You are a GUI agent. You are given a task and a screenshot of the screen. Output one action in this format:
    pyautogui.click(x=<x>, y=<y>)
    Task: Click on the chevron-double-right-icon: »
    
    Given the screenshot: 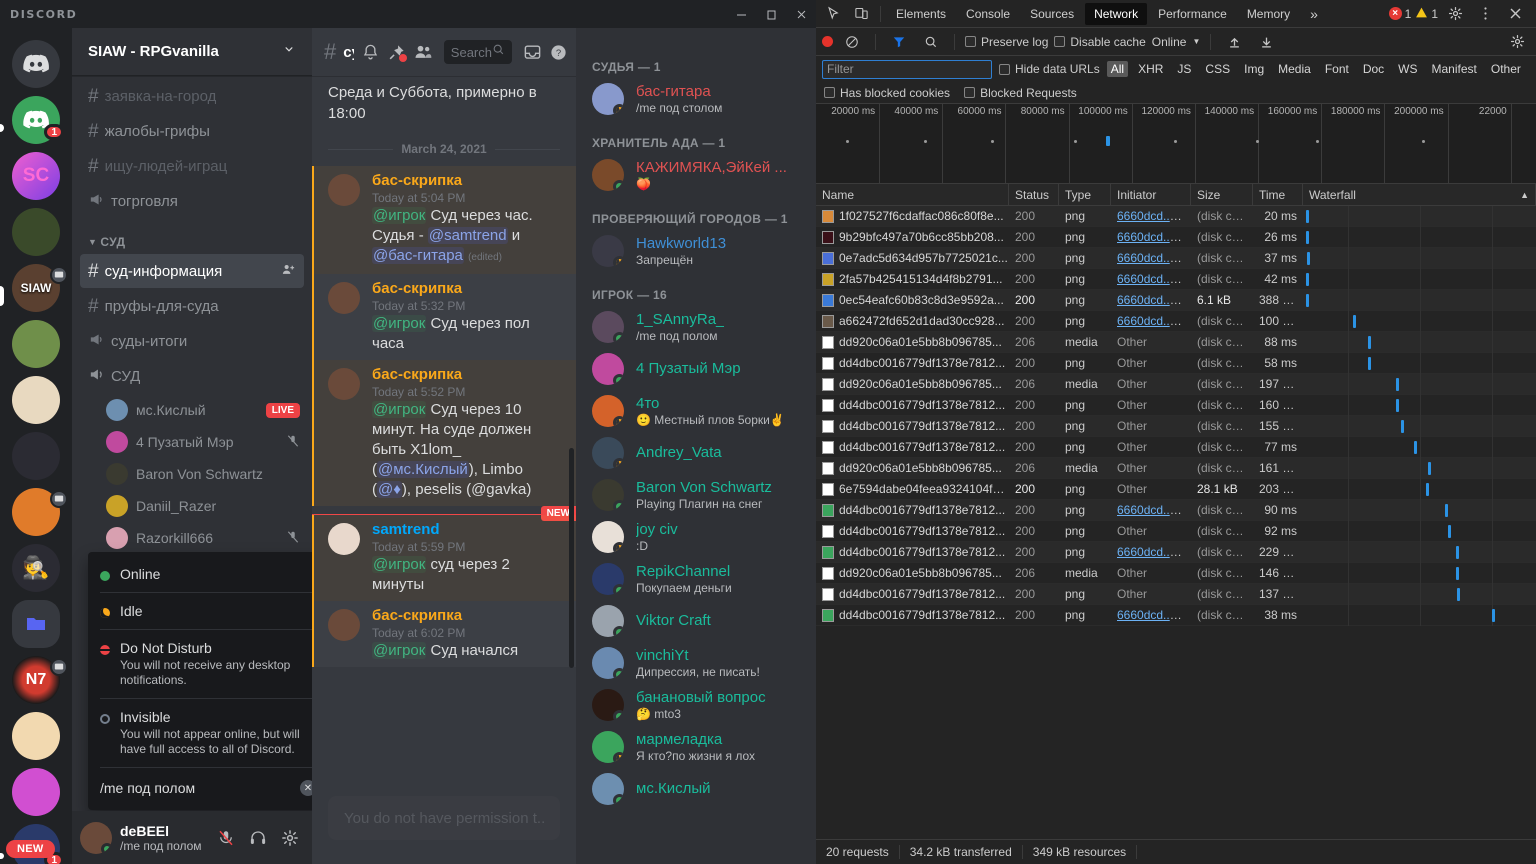 What is the action you would take?
    pyautogui.click(x=1314, y=14)
    